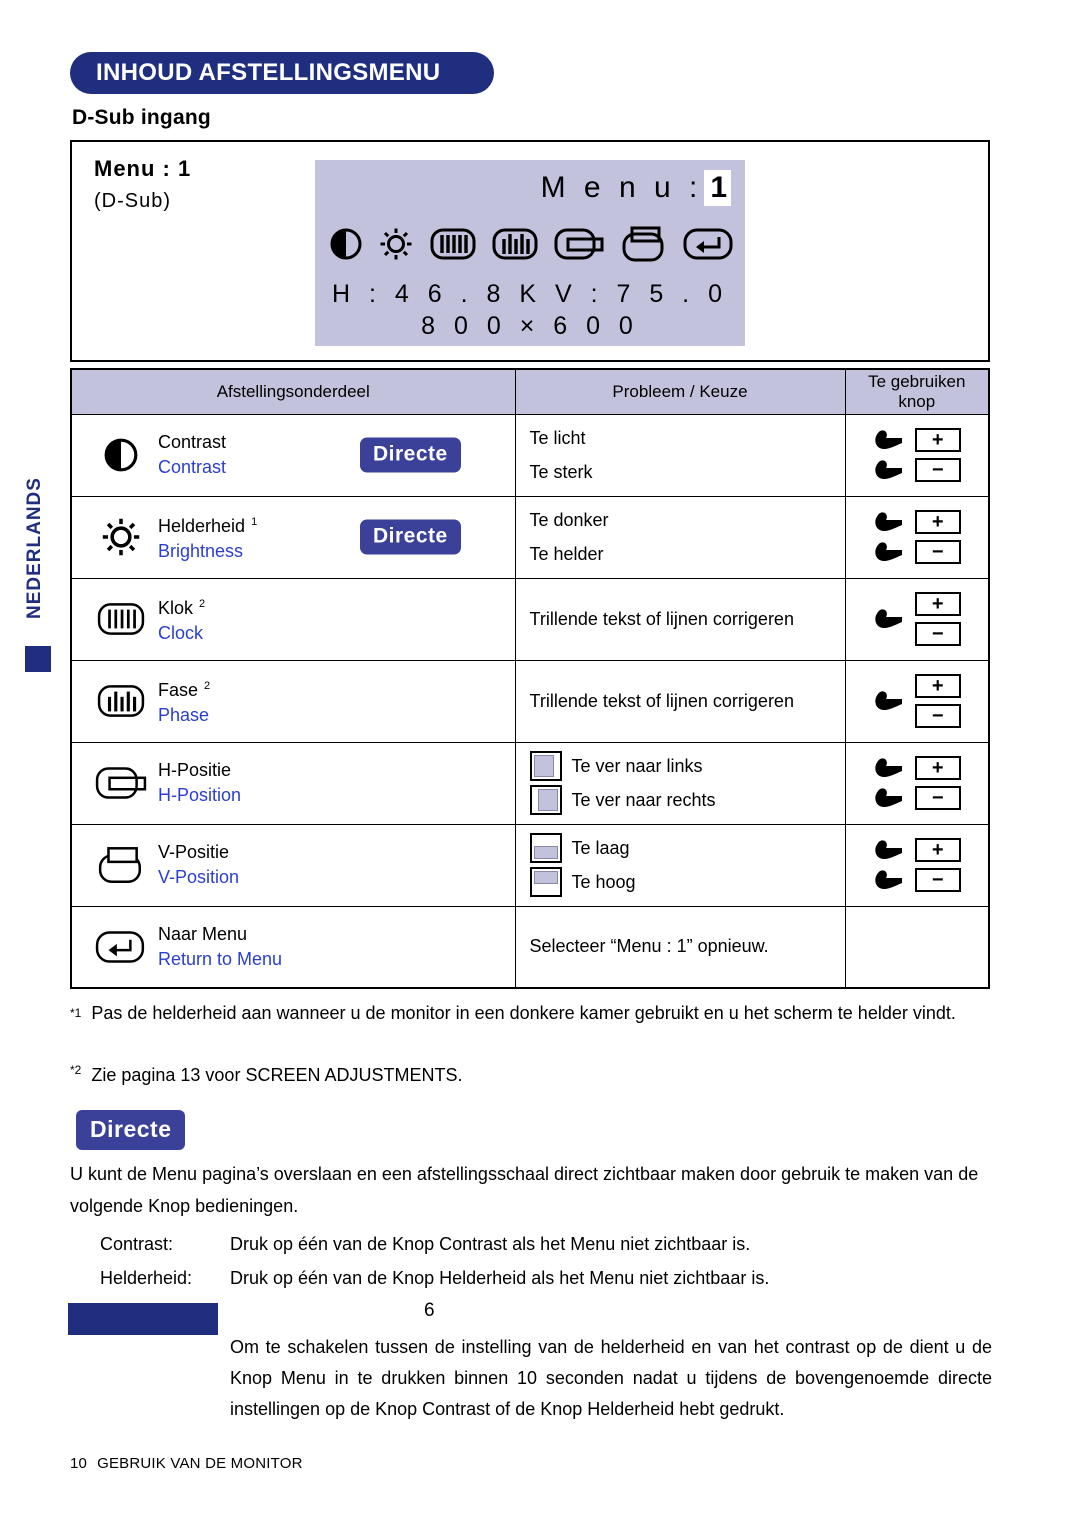 This screenshot has height=1529, width=1080. What do you see at coordinates (199, 877) in the screenshot?
I see `row-label-en: V-Position` at bounding box center [199, 877].